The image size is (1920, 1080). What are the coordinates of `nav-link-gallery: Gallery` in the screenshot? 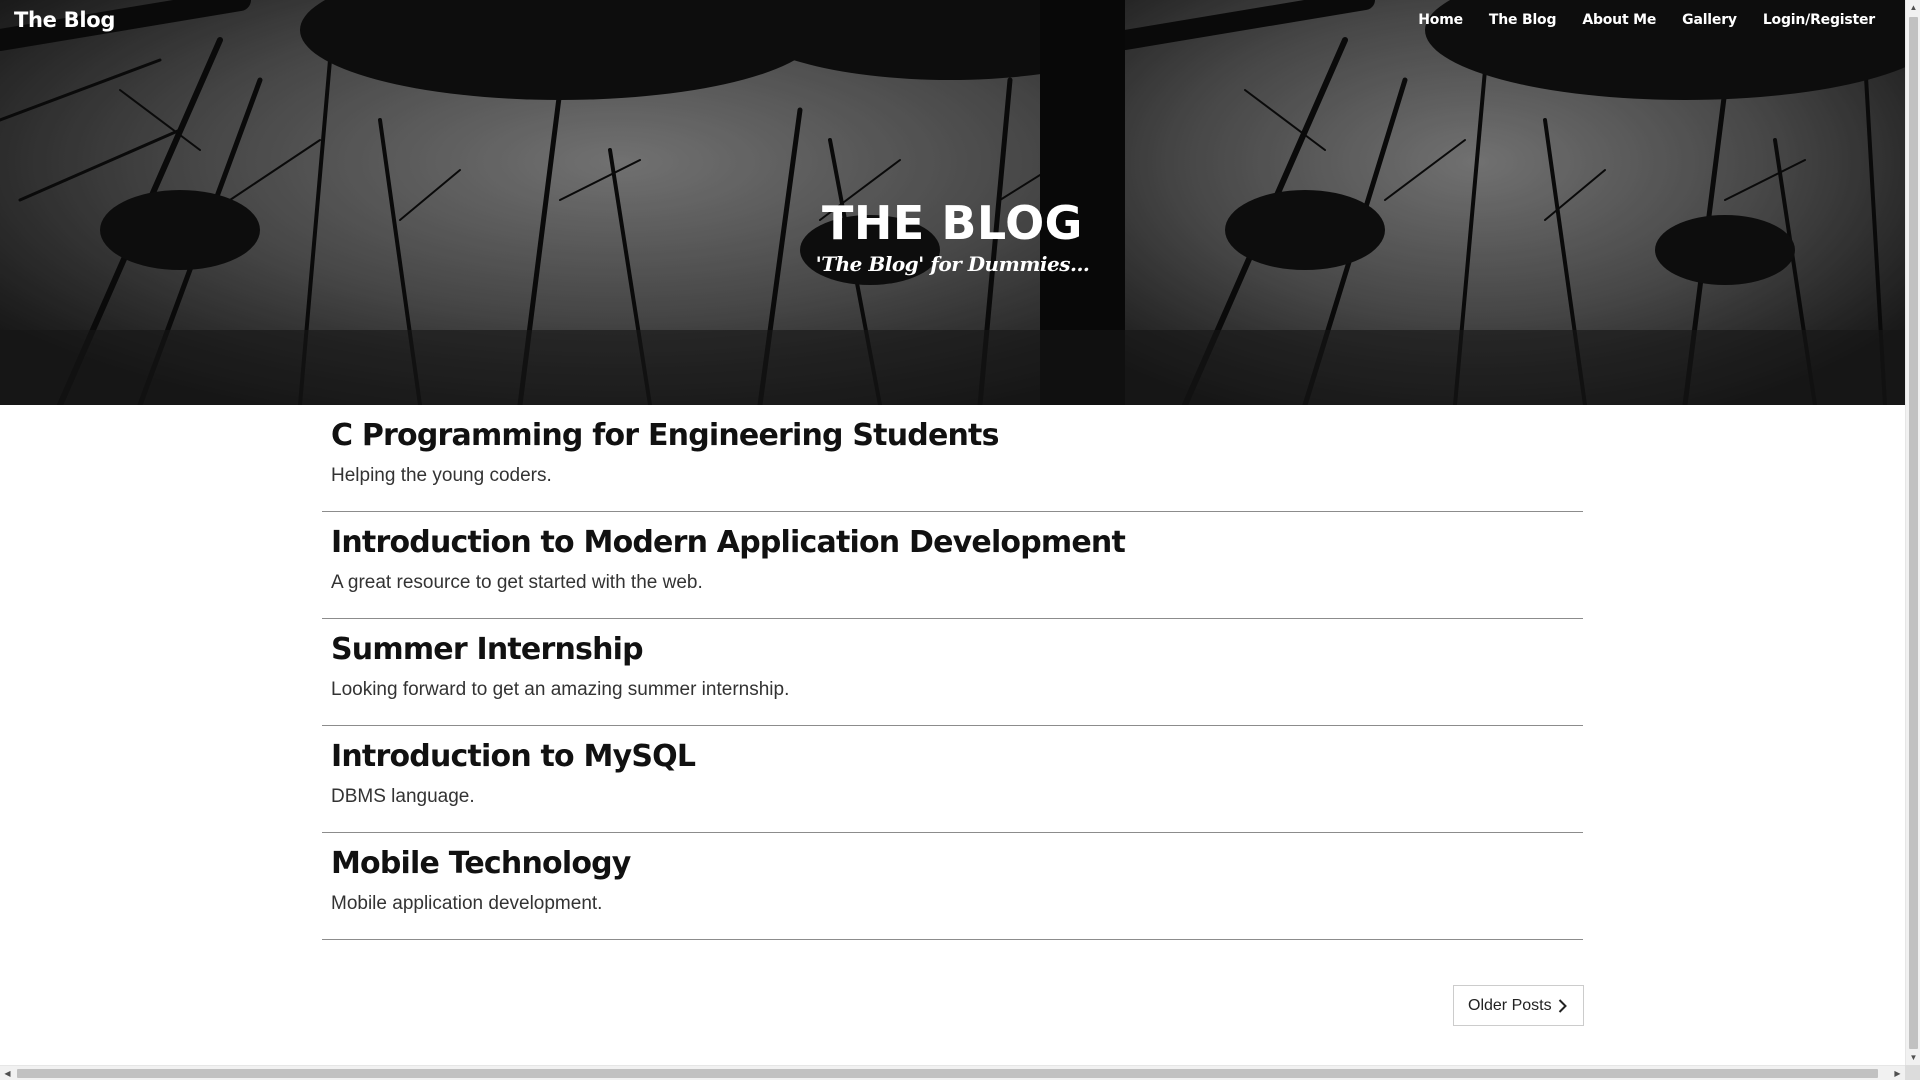 It's located at (1709, 20).